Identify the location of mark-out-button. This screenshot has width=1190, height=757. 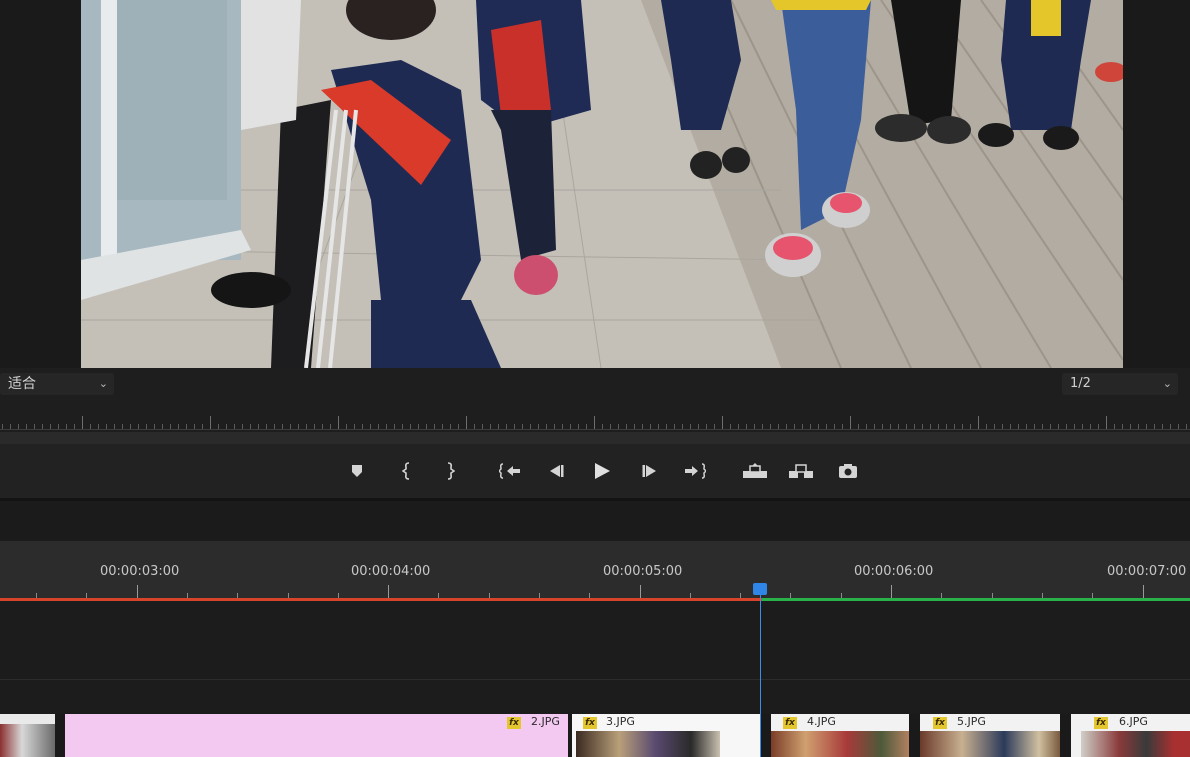
(450, 471).